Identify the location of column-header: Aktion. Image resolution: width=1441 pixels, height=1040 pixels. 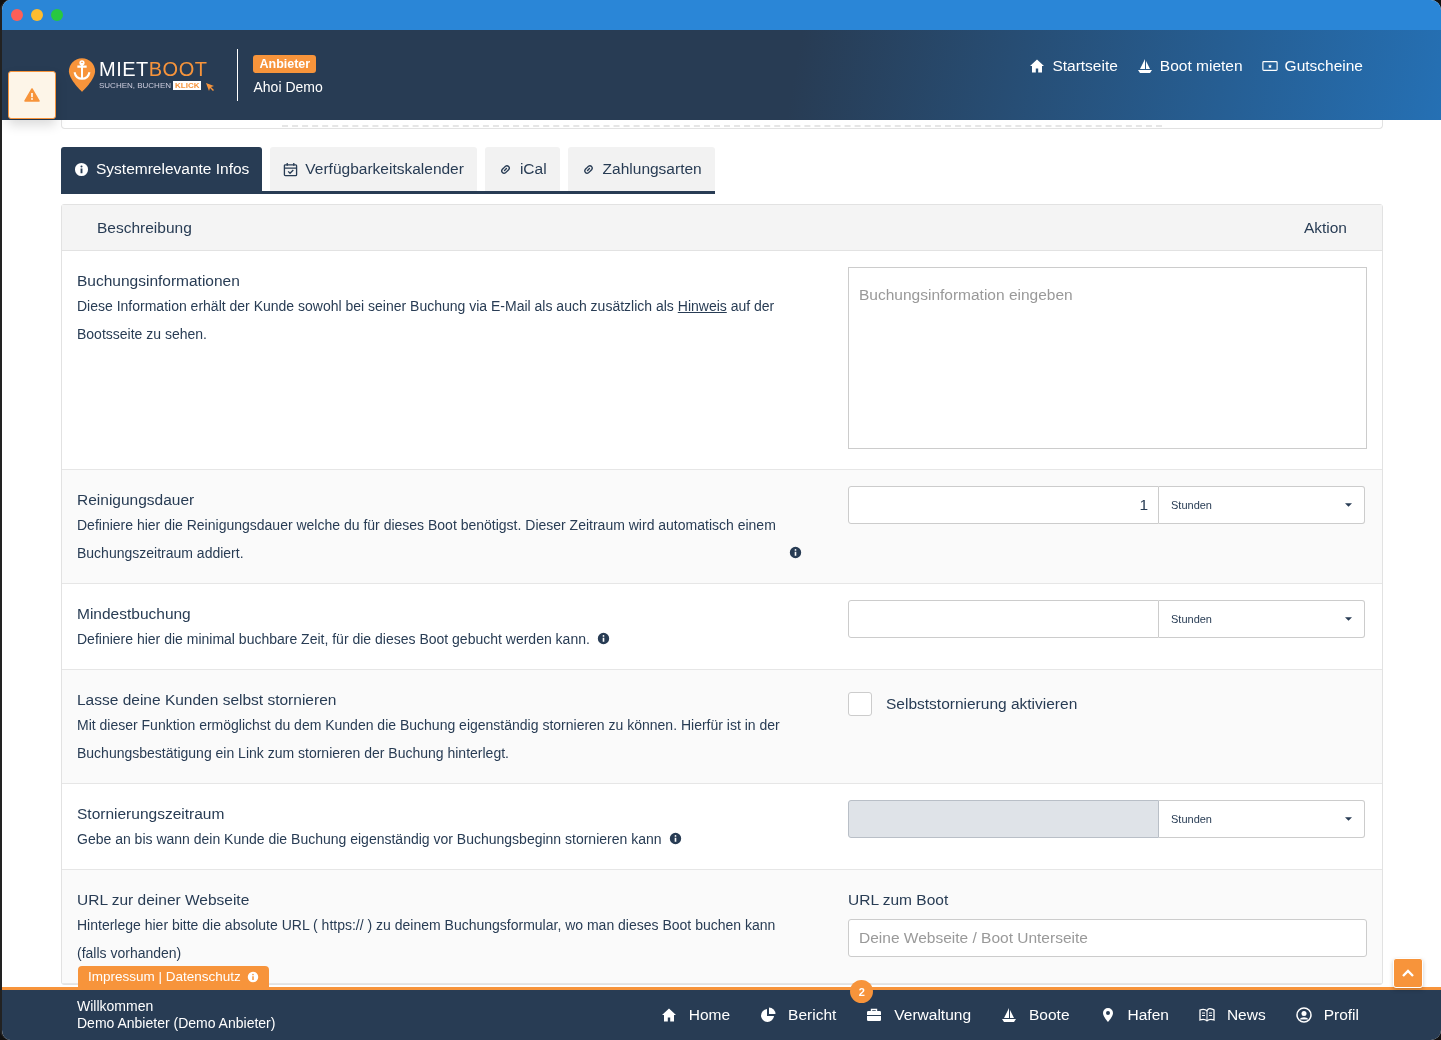
(1325, 227).